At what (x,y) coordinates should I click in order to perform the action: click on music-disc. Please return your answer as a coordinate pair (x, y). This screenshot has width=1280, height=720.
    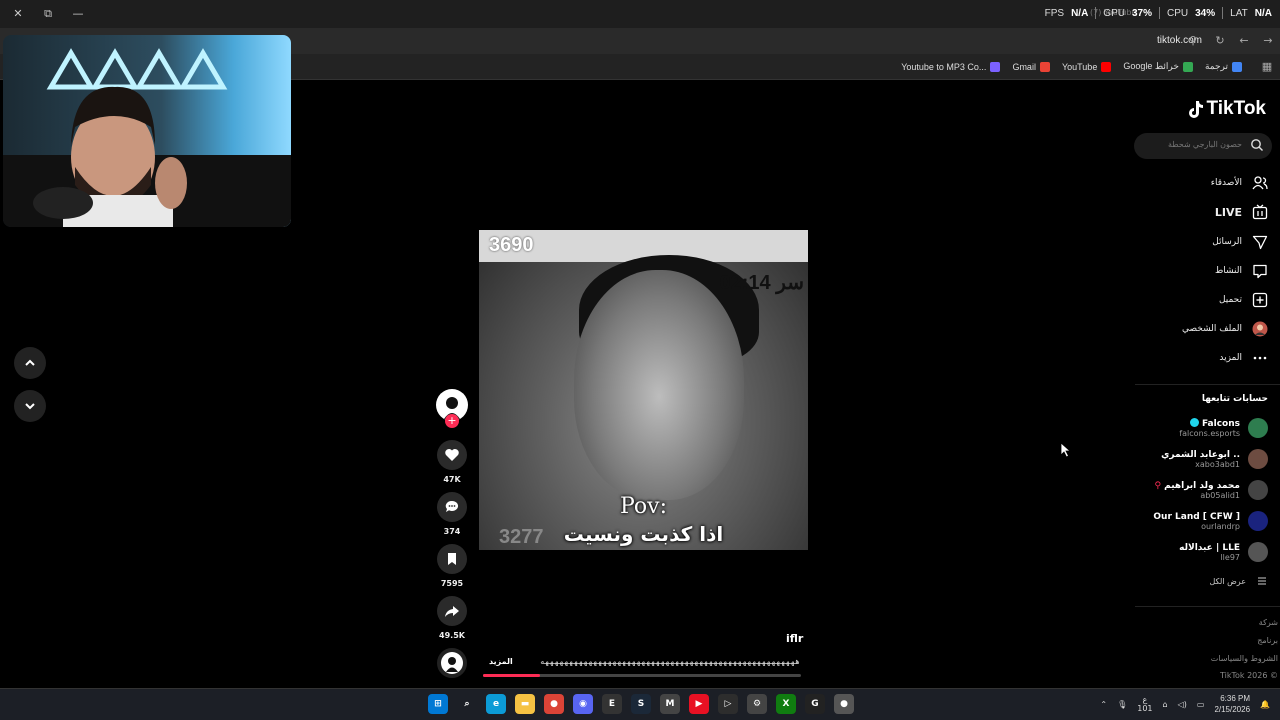
    Looking at the image, I should click on (452, 663).